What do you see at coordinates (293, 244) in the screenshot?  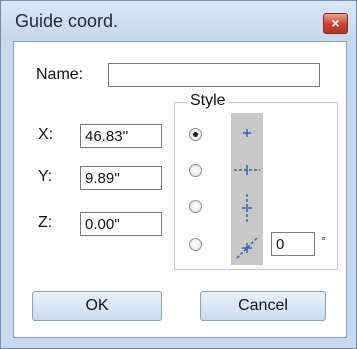 I see `angle-input` at bounding box center [293, 244].